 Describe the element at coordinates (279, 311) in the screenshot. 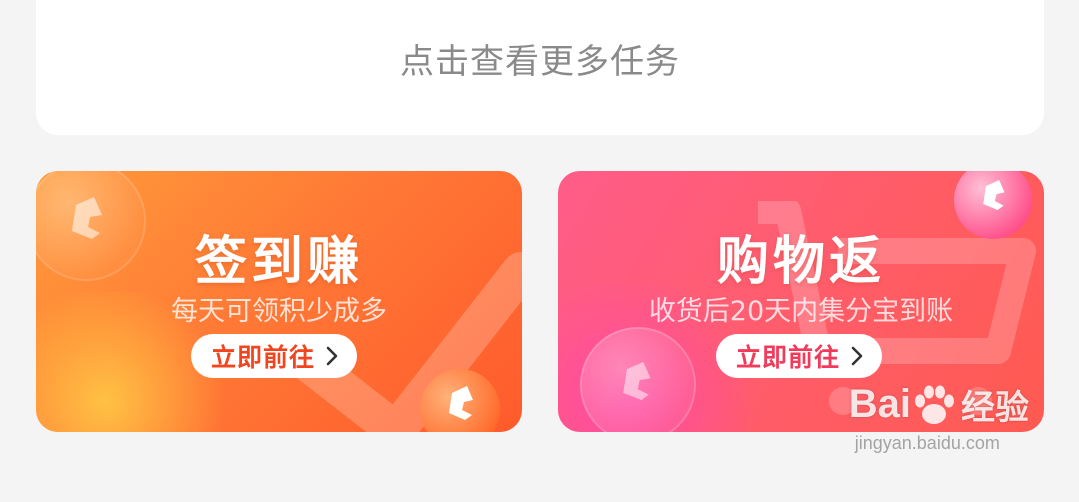

I see `promo-subtitle: 每天可领积少成多` at that location.